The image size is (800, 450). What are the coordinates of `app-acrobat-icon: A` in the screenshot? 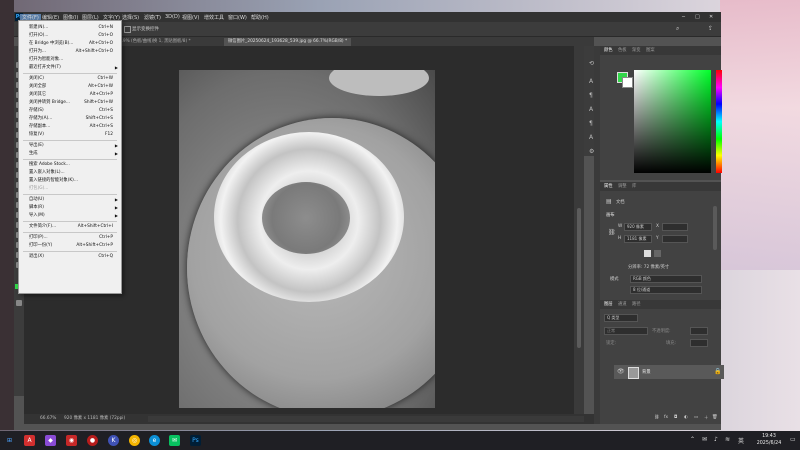 It's located at (29, 440).